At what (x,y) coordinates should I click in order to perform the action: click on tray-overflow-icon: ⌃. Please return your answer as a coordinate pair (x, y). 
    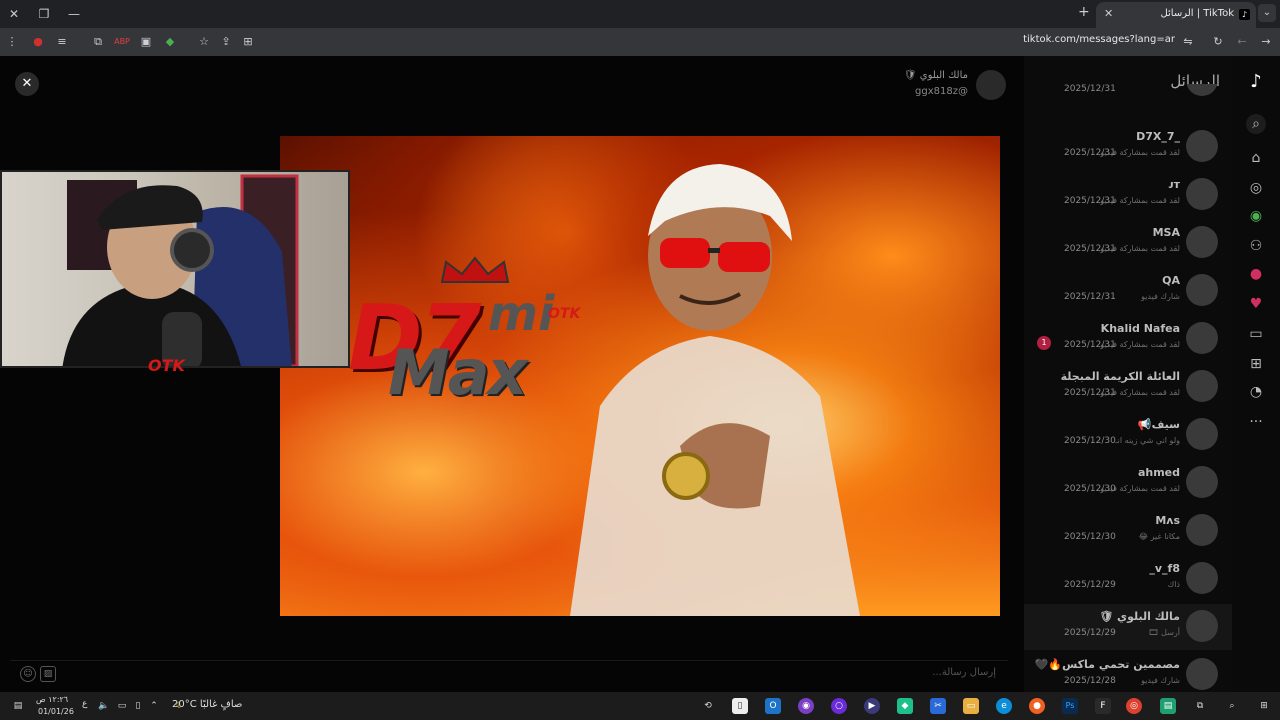
    Looking at the image, I should click on (154, 706).